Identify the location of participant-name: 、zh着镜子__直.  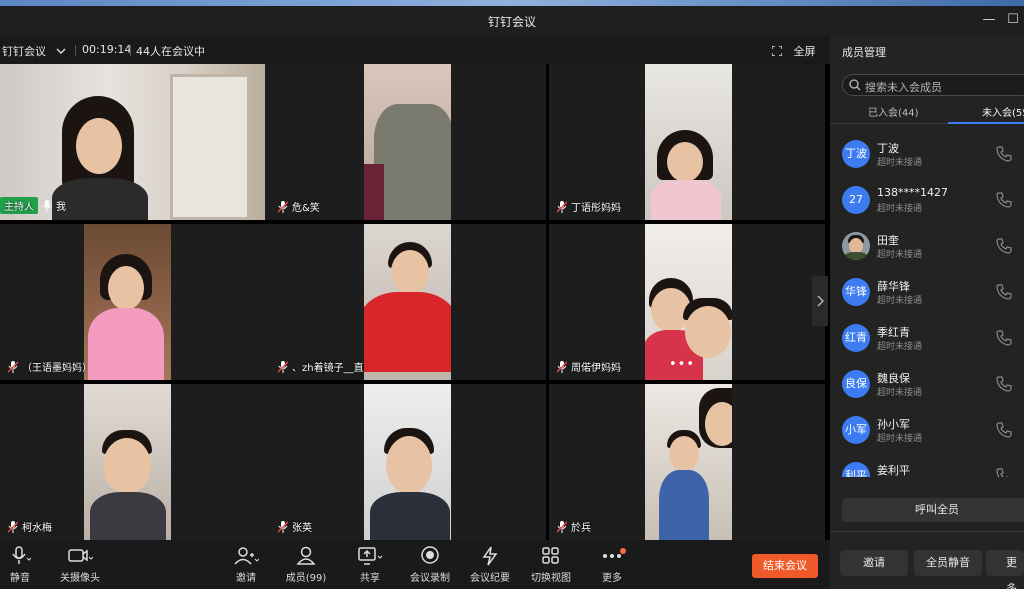
(328, 368).